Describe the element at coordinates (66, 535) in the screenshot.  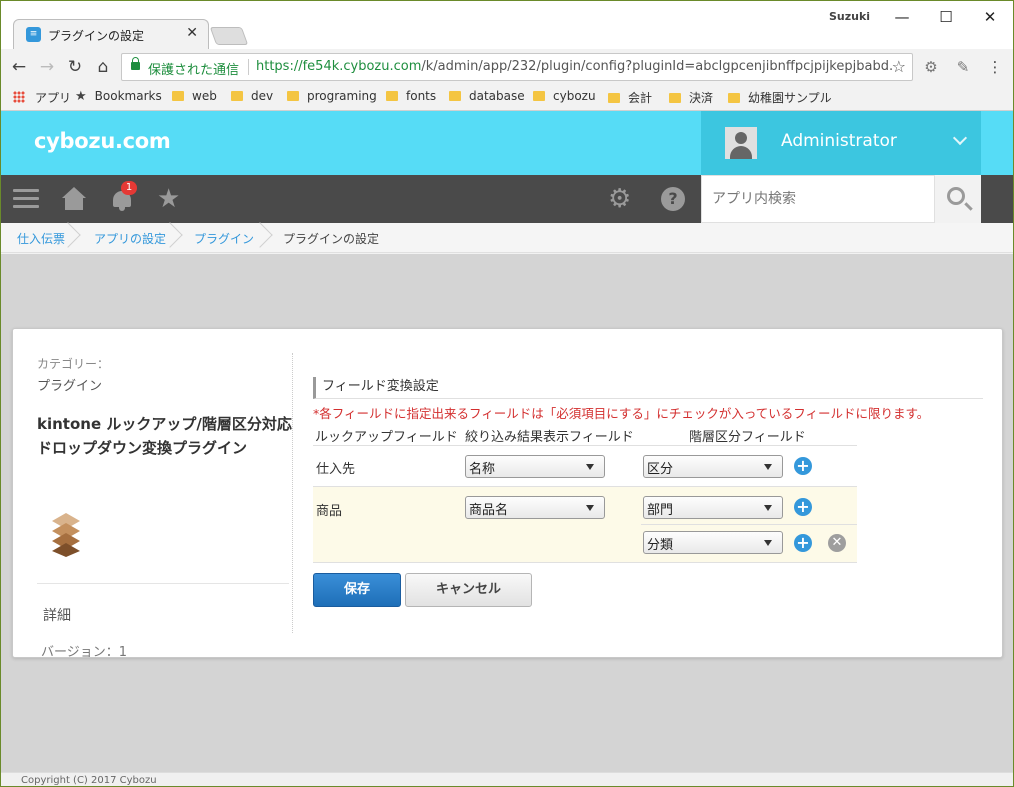
I see `plugin-icon` at that location.